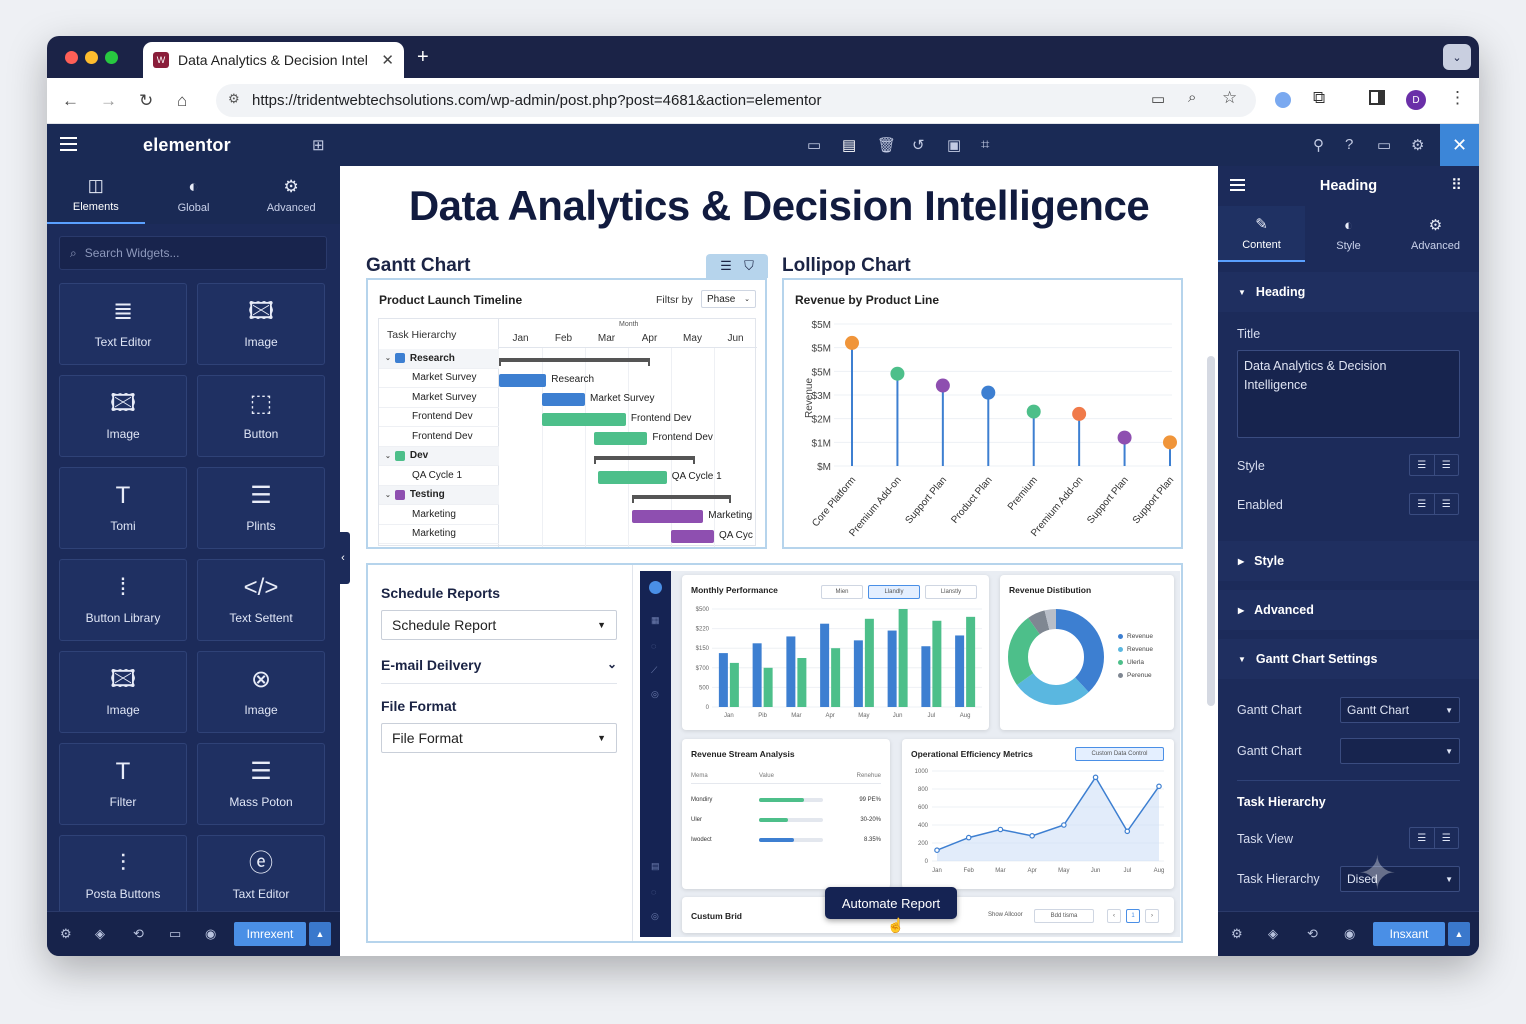 This screenshot has width=1526, height=1024. I want to click on collapse-panel-icon: ‹, so click(343, 558).